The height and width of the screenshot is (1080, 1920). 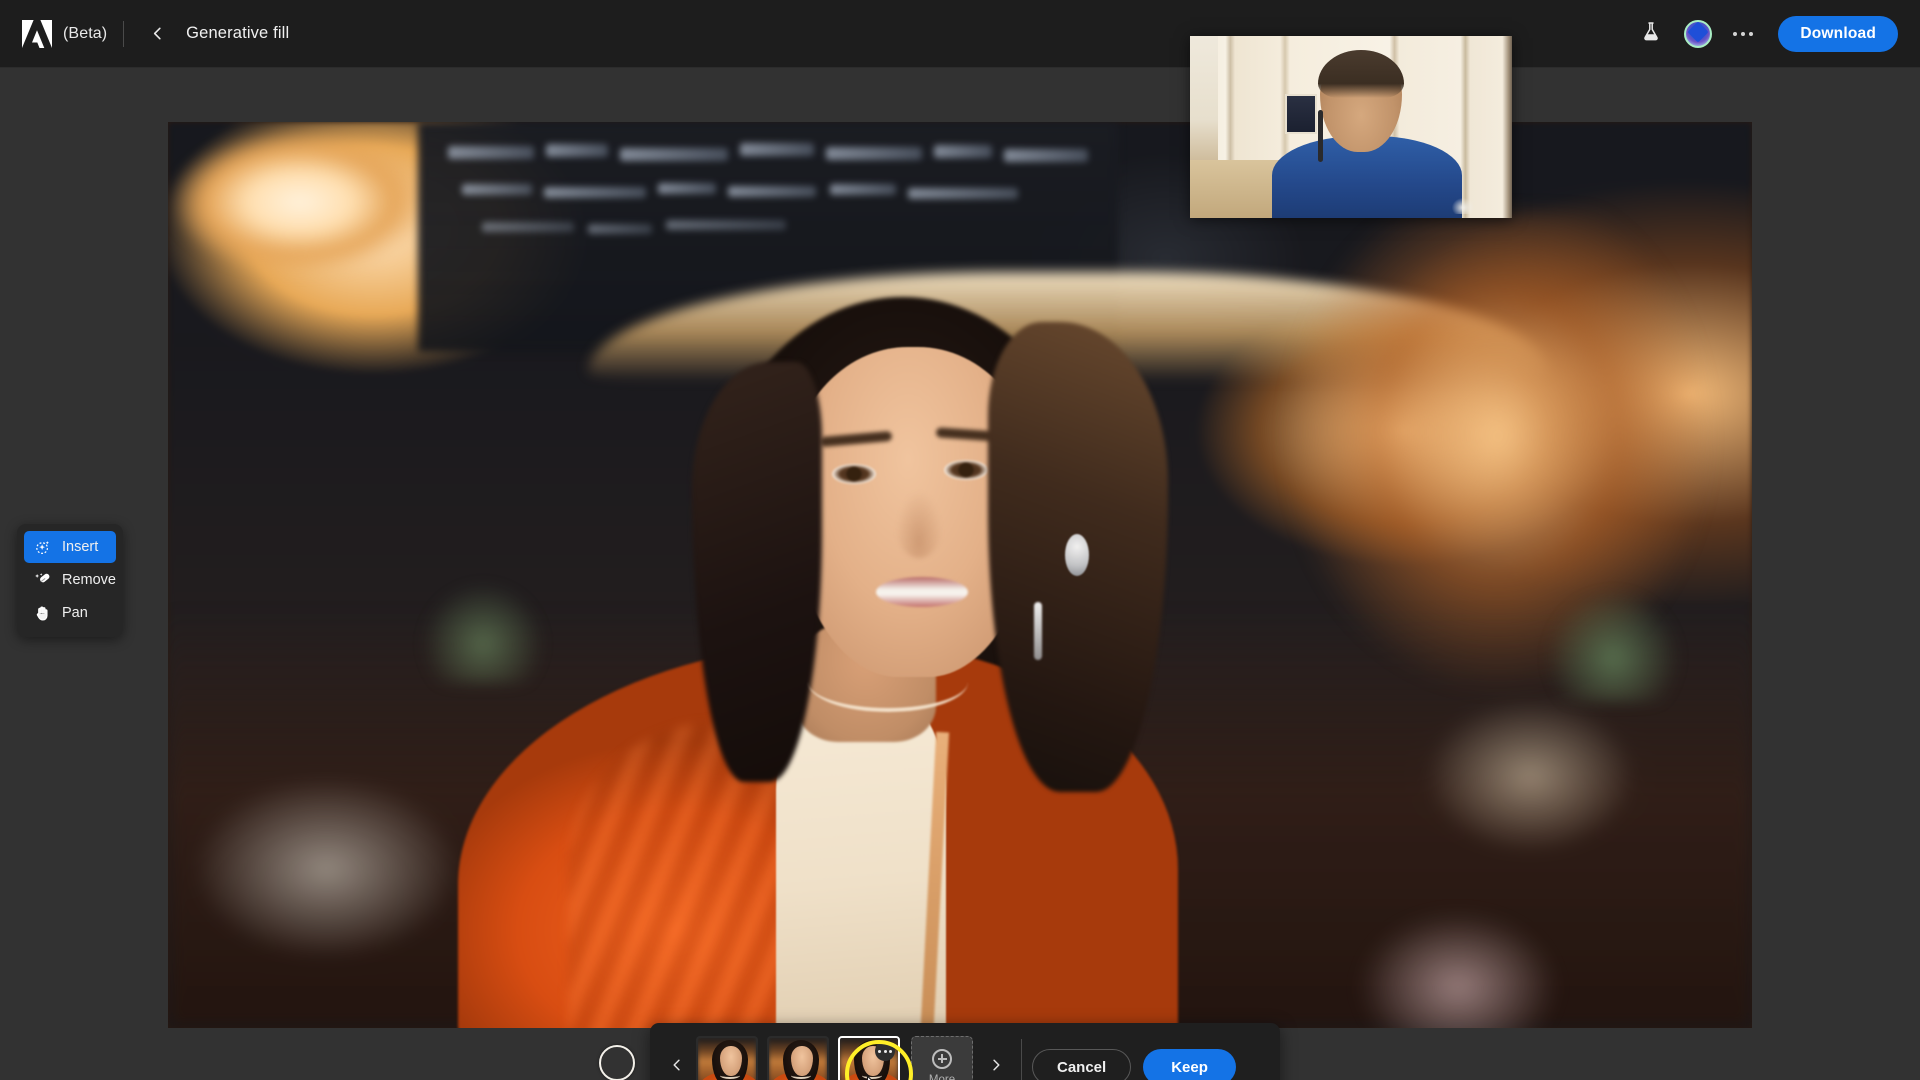 I want to click on overflow-menu-button, so click(x=1743, y=34).